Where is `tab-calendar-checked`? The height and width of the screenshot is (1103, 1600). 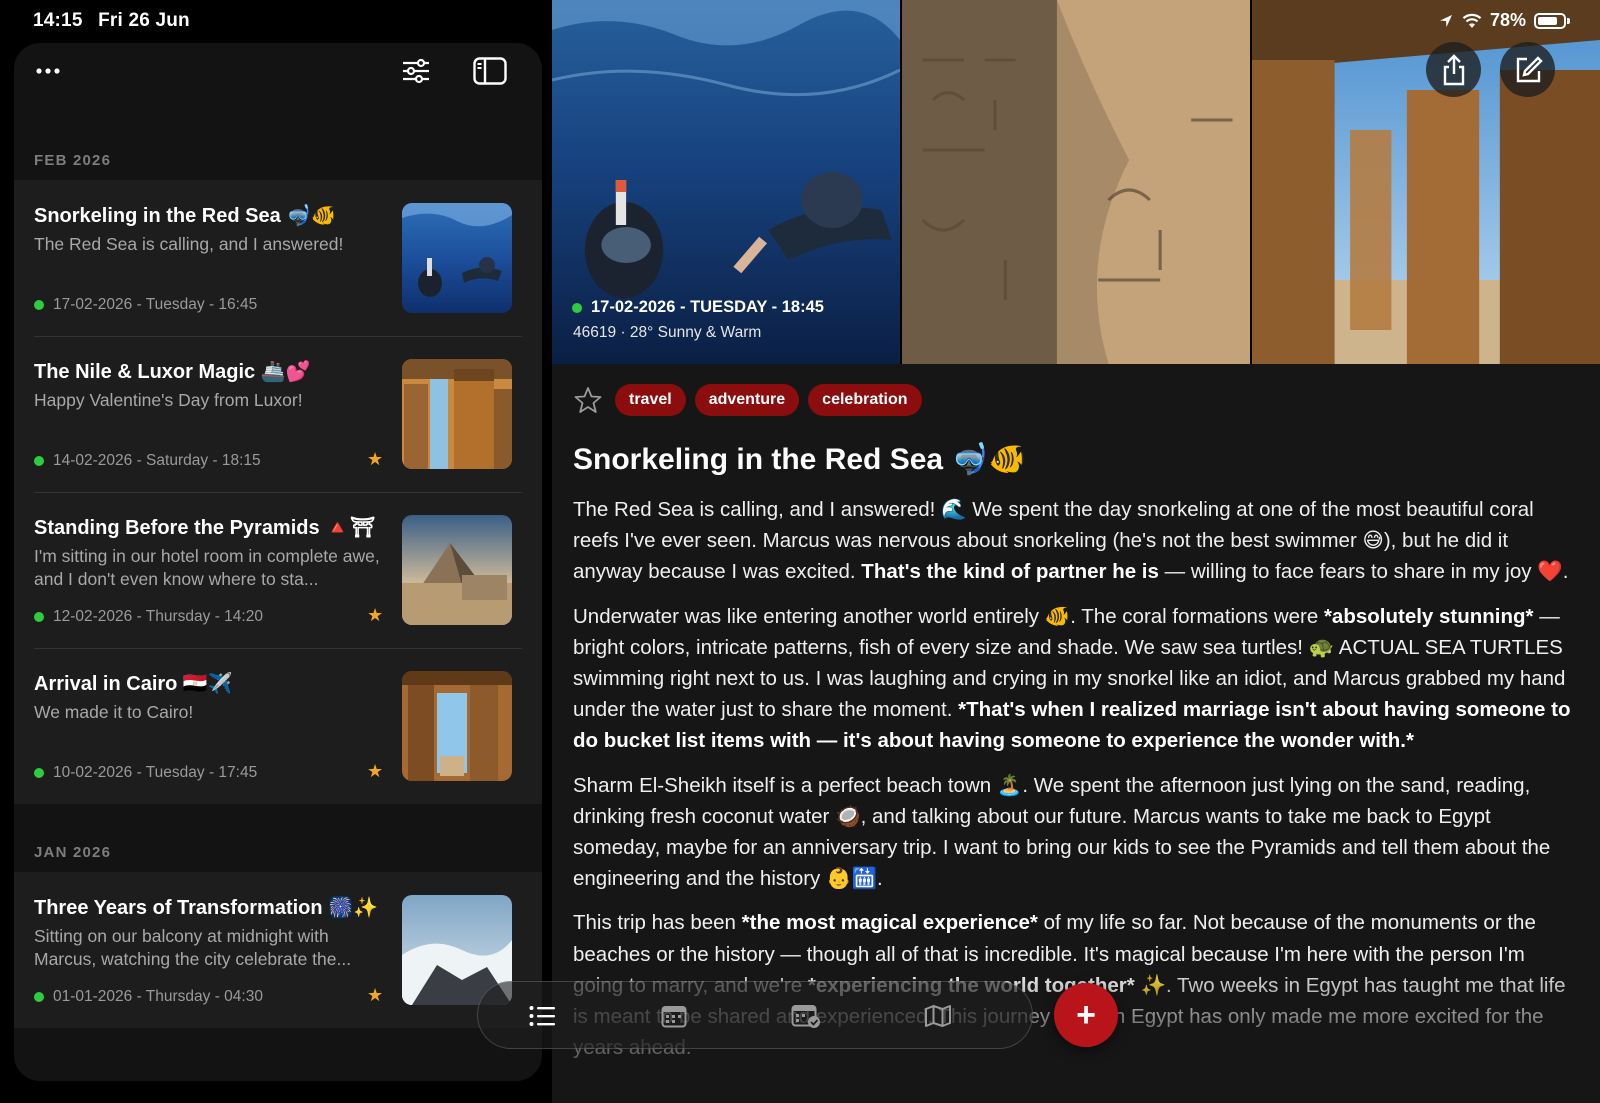
tab-calendar-checked is located at coordinates (806, 1016).